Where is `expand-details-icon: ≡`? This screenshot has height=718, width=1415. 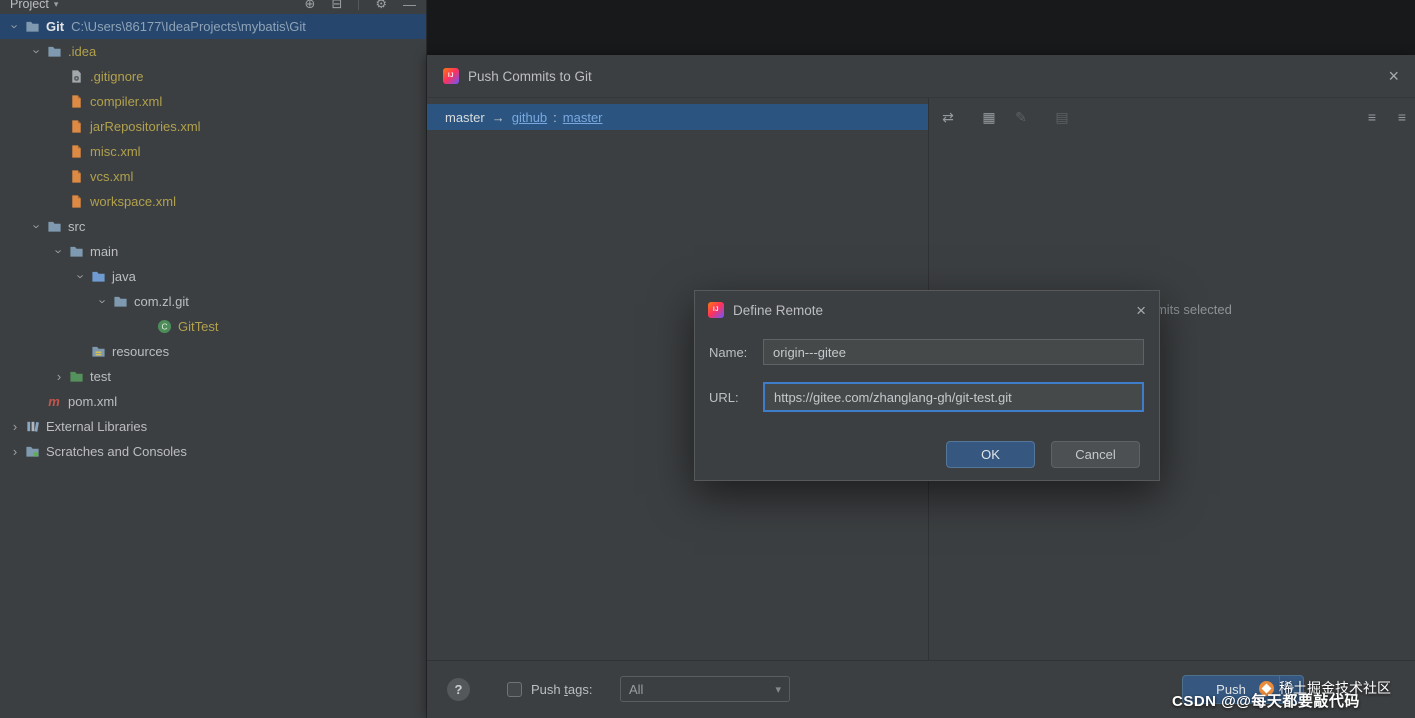
expand-details-icon: ≡ is located at coordinates (1372, 117).